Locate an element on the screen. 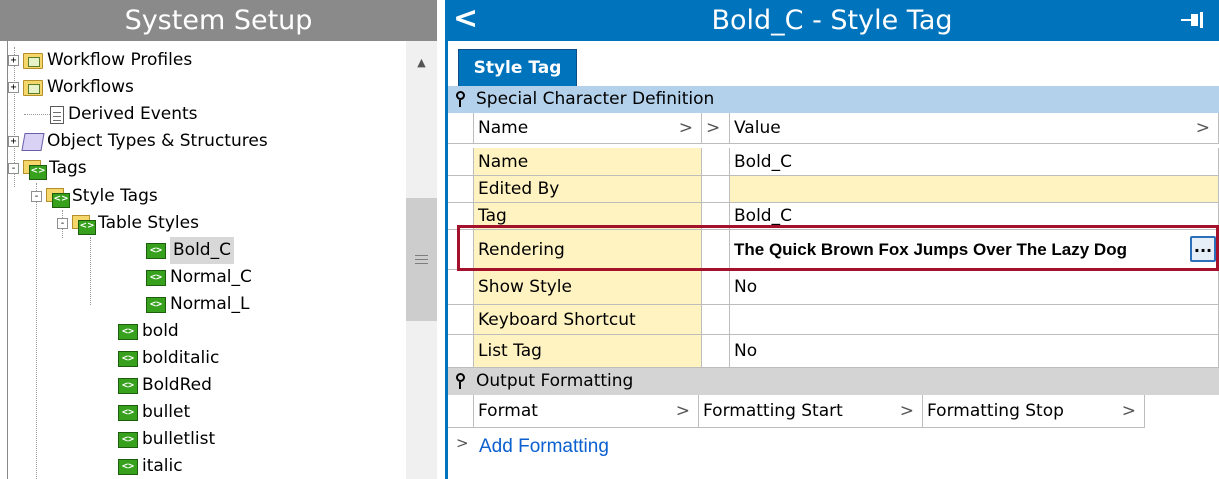  tree-item-bolditalic: <> bolditalic is located at coordinates (168, 358).